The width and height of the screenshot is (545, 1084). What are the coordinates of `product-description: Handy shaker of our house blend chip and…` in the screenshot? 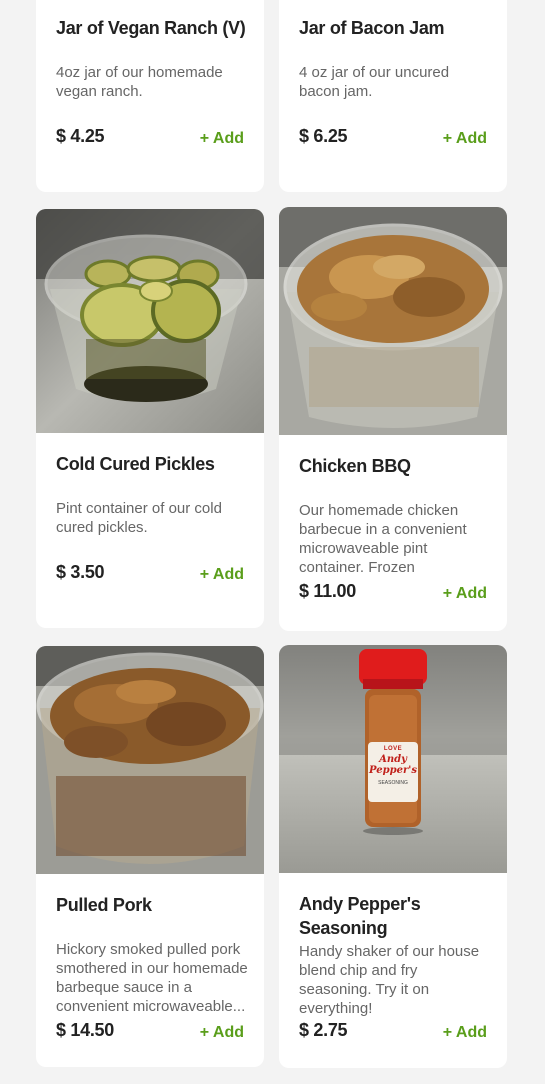 It's located at (389, 980).